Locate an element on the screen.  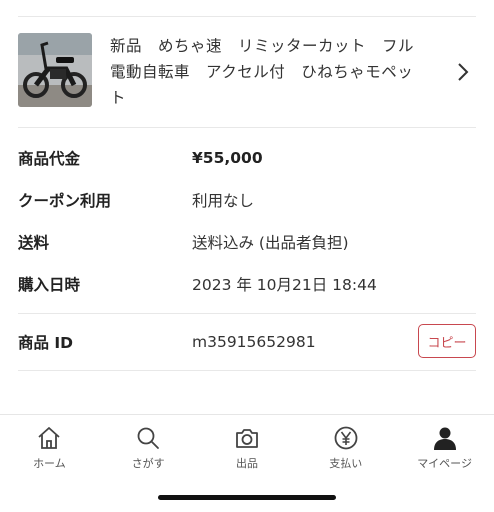
tab-mypage: マイページ is located at coordinates (444, 445).